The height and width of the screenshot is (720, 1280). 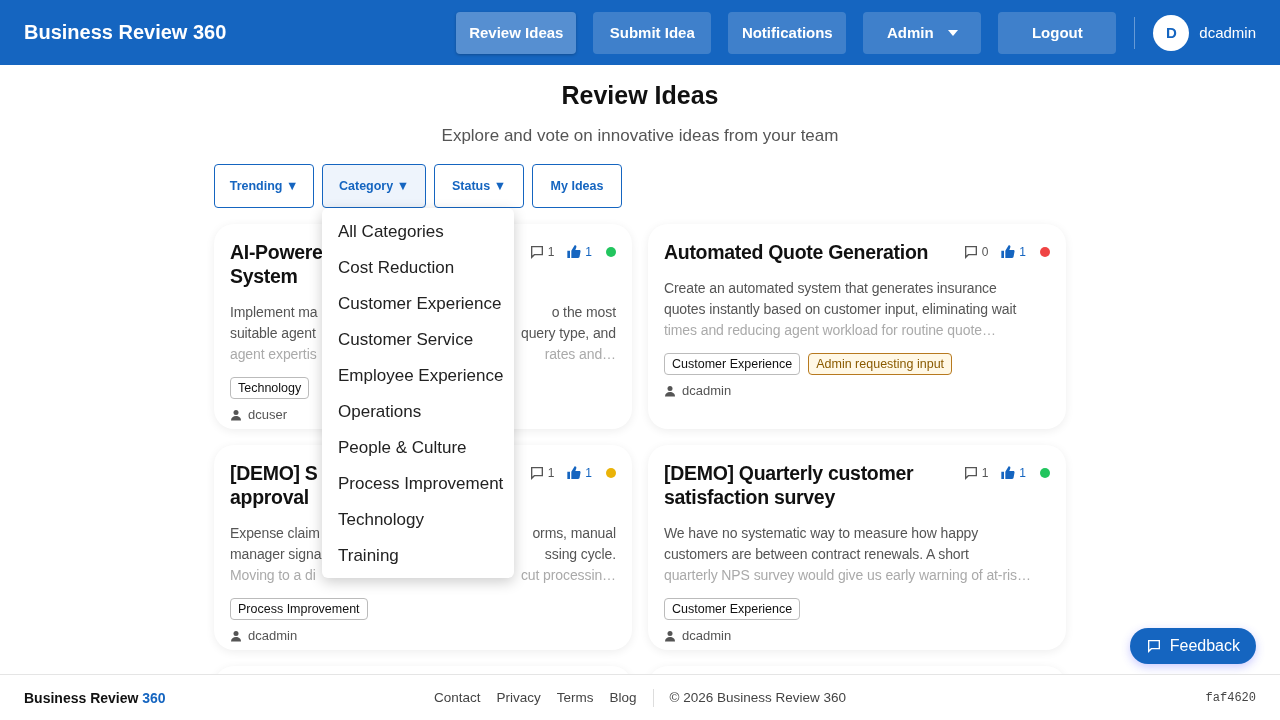 I want to click on status-tag: Admin requesting input, so click(x=880, y=364).